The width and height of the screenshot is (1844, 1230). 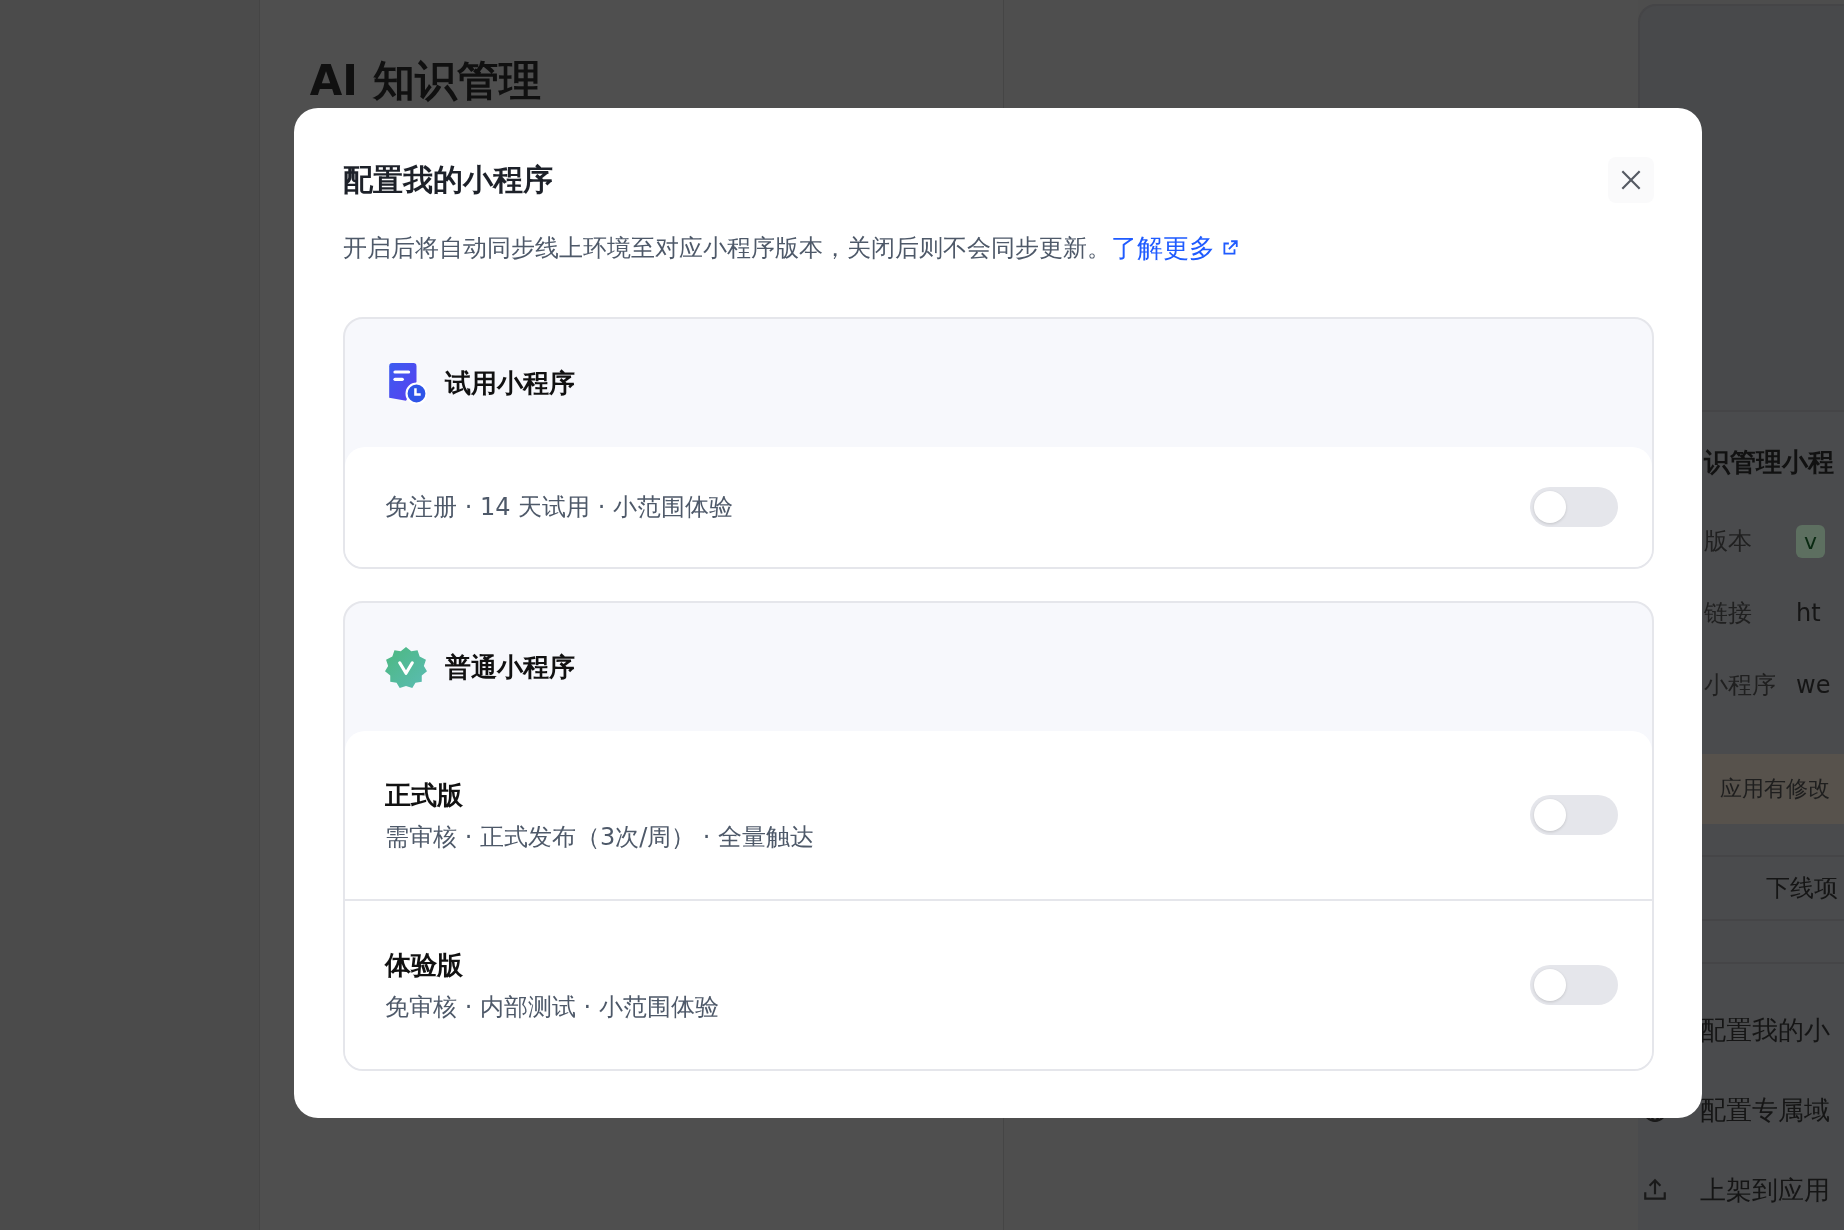 I want to click on close-button, so click(x=1631, y=180).